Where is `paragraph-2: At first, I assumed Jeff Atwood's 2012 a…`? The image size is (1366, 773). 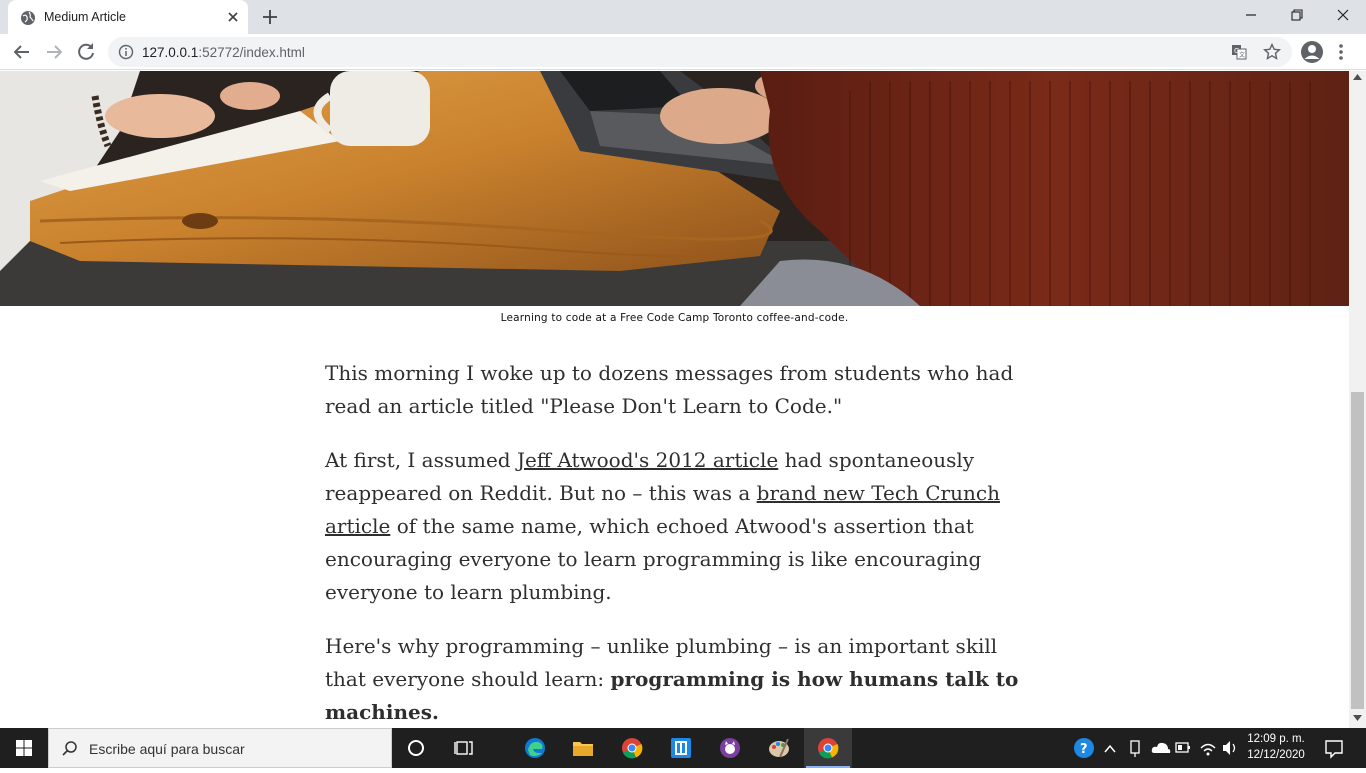
paragraph-2: At first, I assumed Jeff Atwood's 2012 a… is located at coordinates (677, 526).